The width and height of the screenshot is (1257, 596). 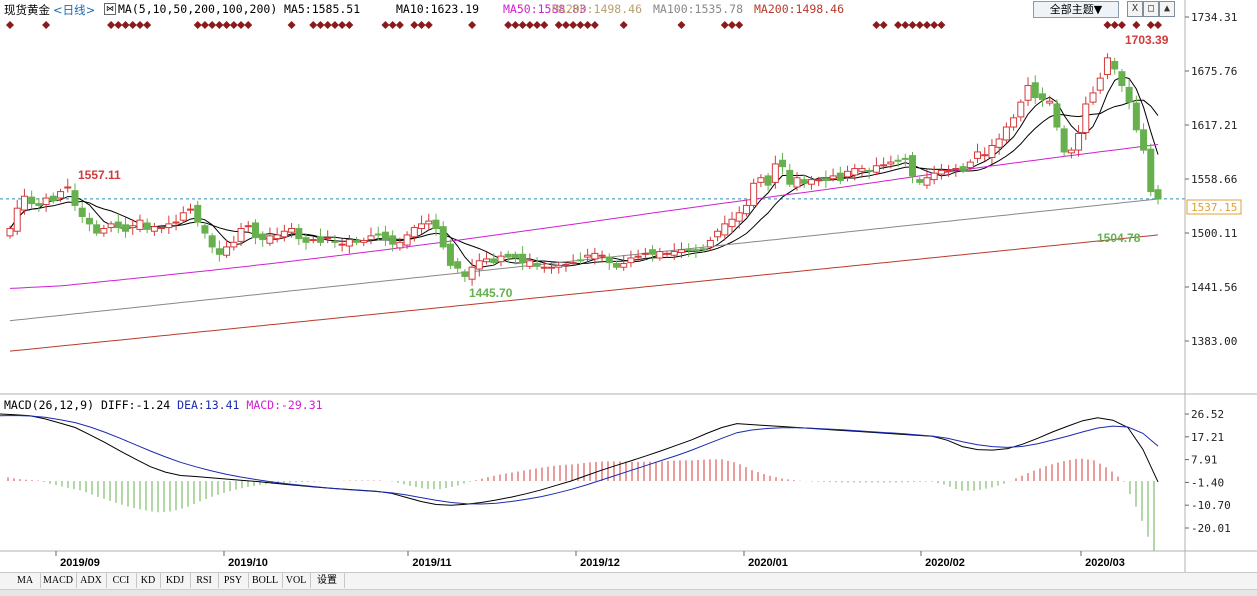 I want to click on collapse-icon: ▲, so click(x=1167, y=9).